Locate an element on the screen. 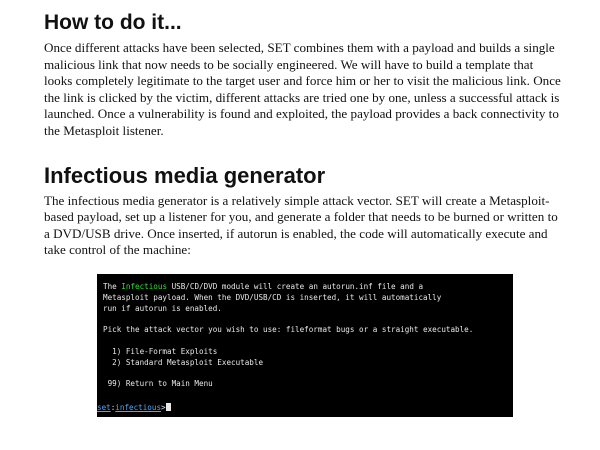  terminal-option-1: 1) File-Format Exploits is located at coordinates (160, 351).